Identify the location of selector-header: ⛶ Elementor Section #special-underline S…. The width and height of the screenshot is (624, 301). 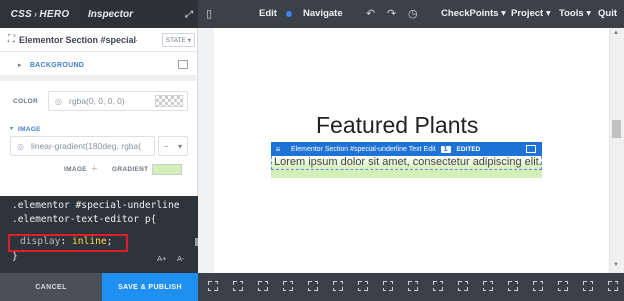
(98, 40).